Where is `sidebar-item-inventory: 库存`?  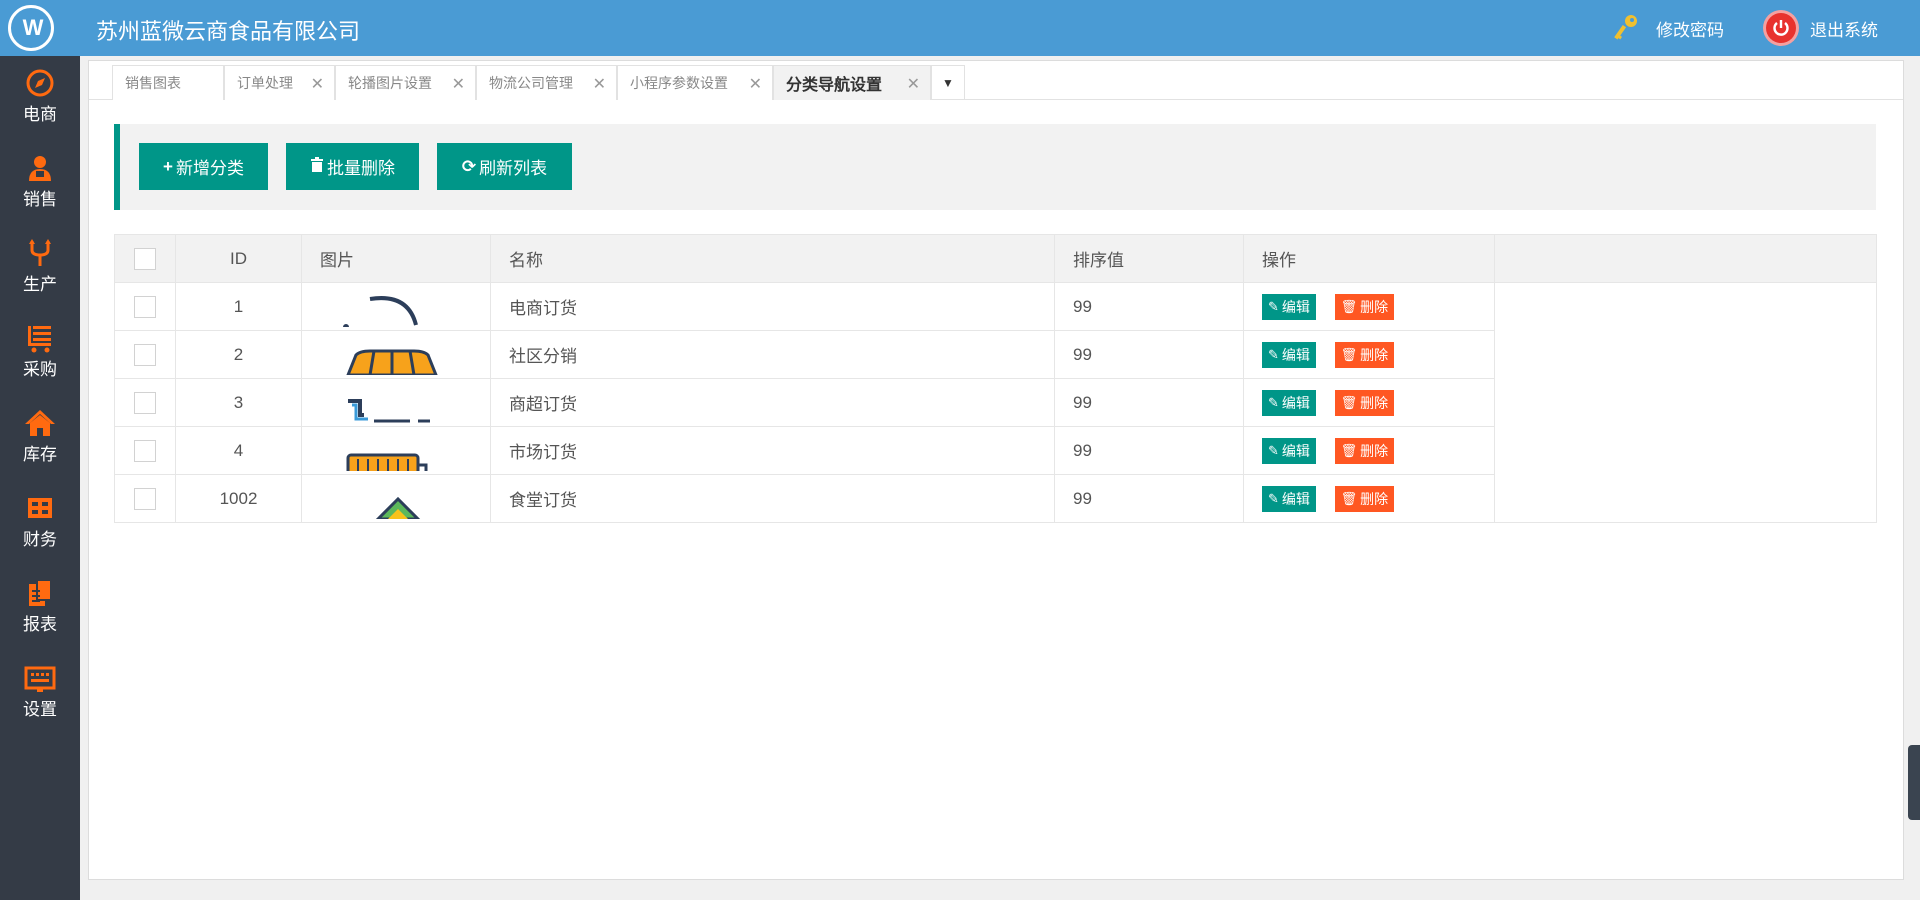
sidebar-item-inventory: 库存 is located at coordinates (40, 438).